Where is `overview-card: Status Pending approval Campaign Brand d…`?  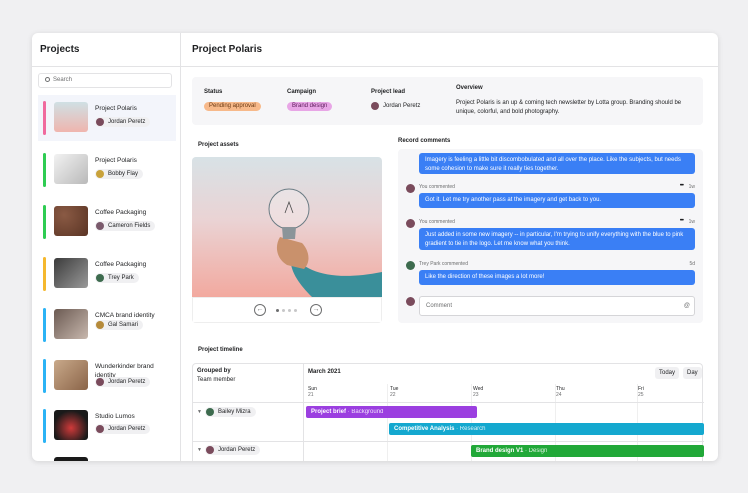
overview-card: Status Pending approval Campaign Brand d… is located at coordinates (447, 101).